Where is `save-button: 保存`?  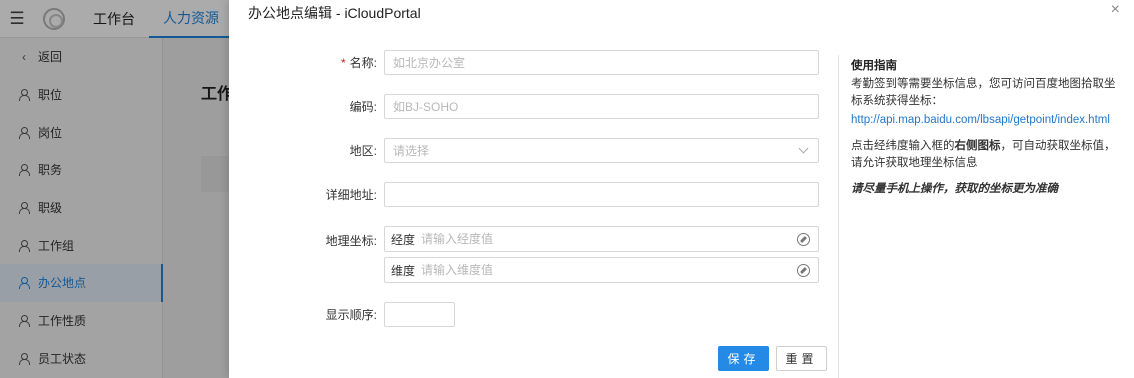
save-button: 保存 is located at coordinates (743, 358).